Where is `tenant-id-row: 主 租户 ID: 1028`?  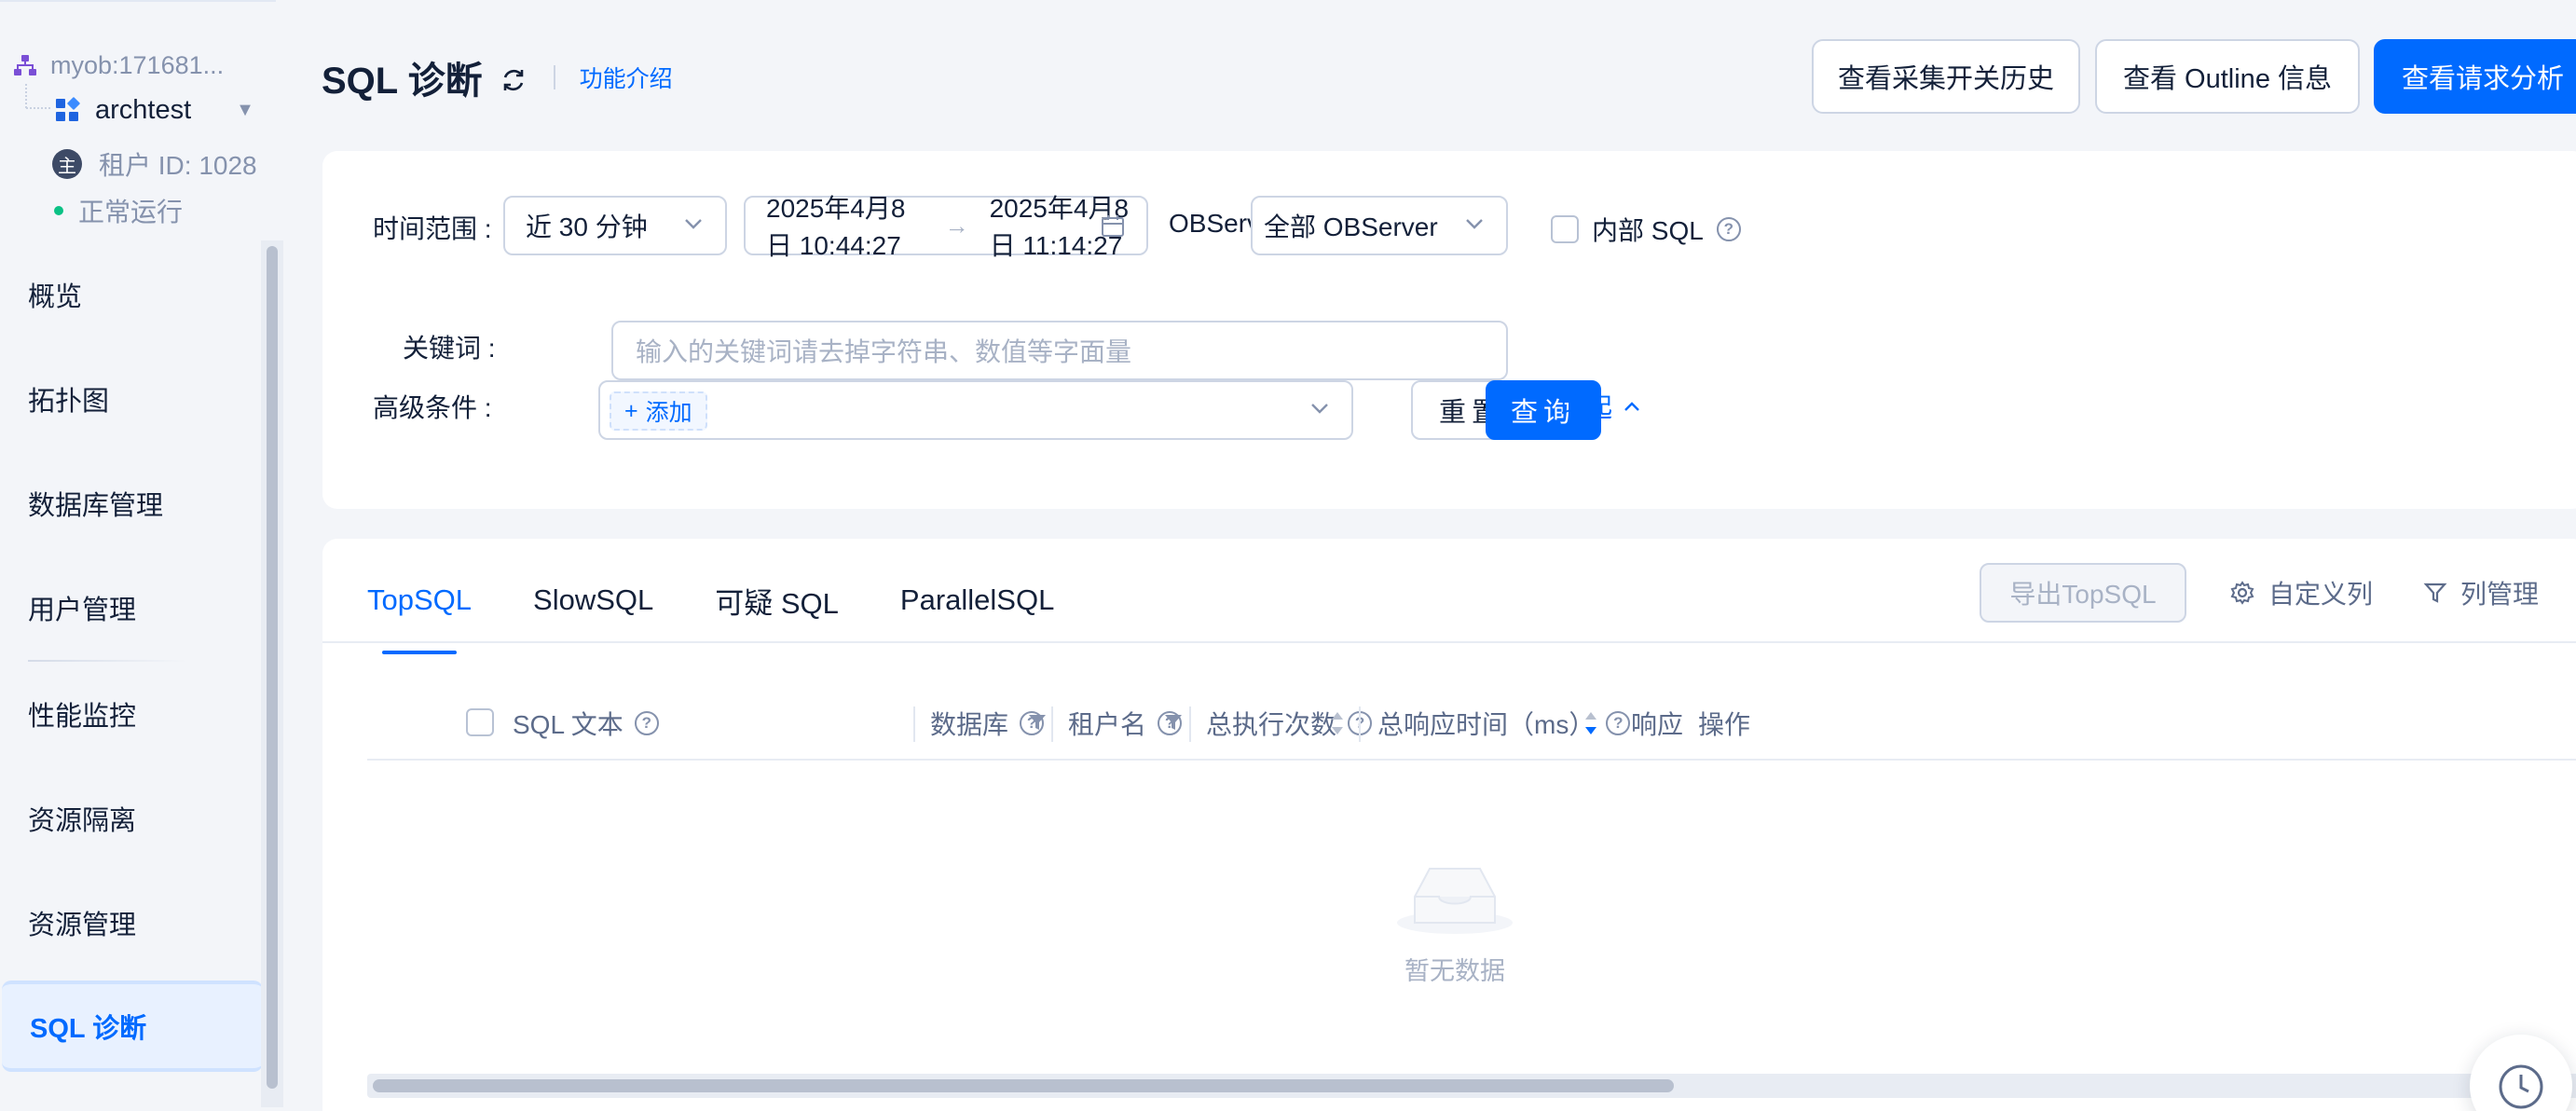 tenant-id-row: 主 租户 ID: 1028 is located at coordinates (154, 164).